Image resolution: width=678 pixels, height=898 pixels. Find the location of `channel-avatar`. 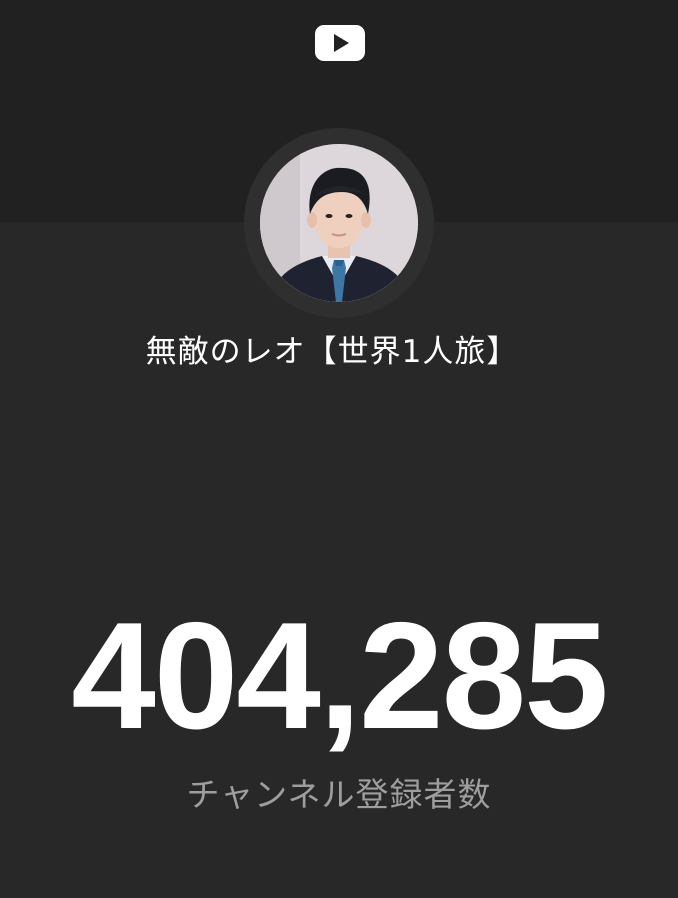

channel-avatar is located at coordinates (339, 223).